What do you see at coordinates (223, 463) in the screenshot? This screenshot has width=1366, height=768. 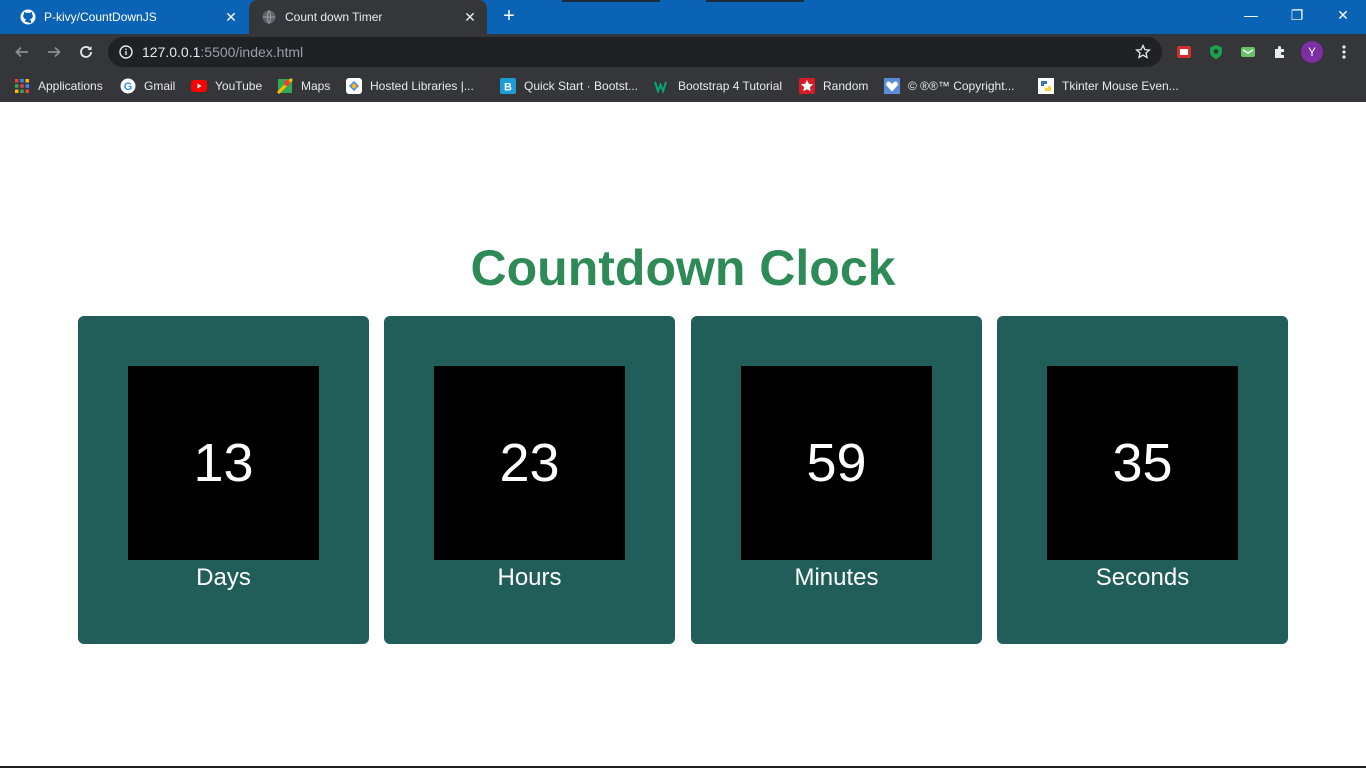 I see `days-value: 13` at bounding box center [223, 463].